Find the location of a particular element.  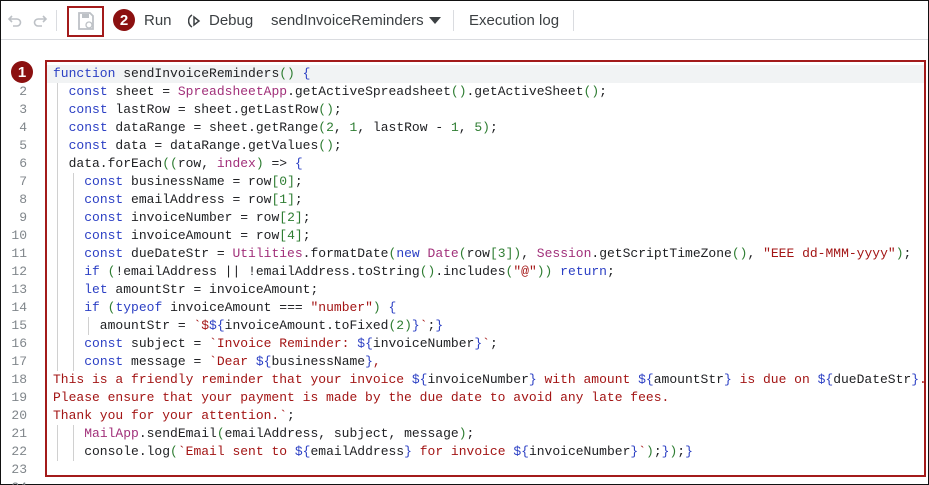

code-line: const businessName = row[0]; is located at coordinates (485, 182).